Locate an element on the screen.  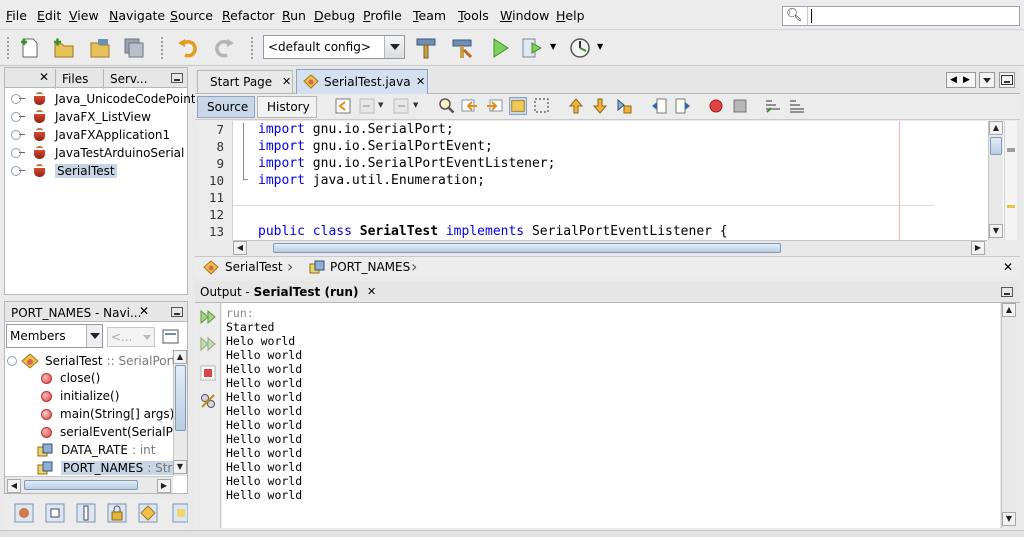
menu-navigate: Navigate is located at coordinates (137, 15).